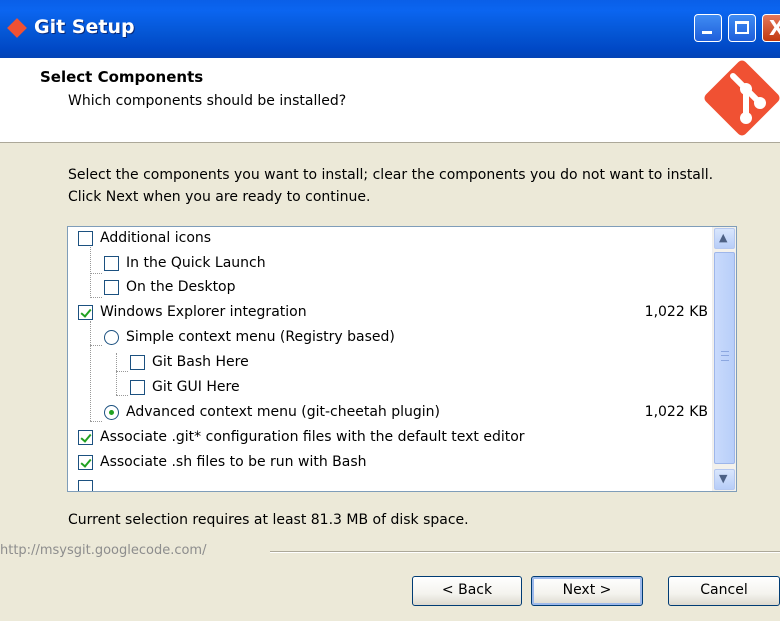  I want to click on item-label: On the Desktop, so click(181, 287).